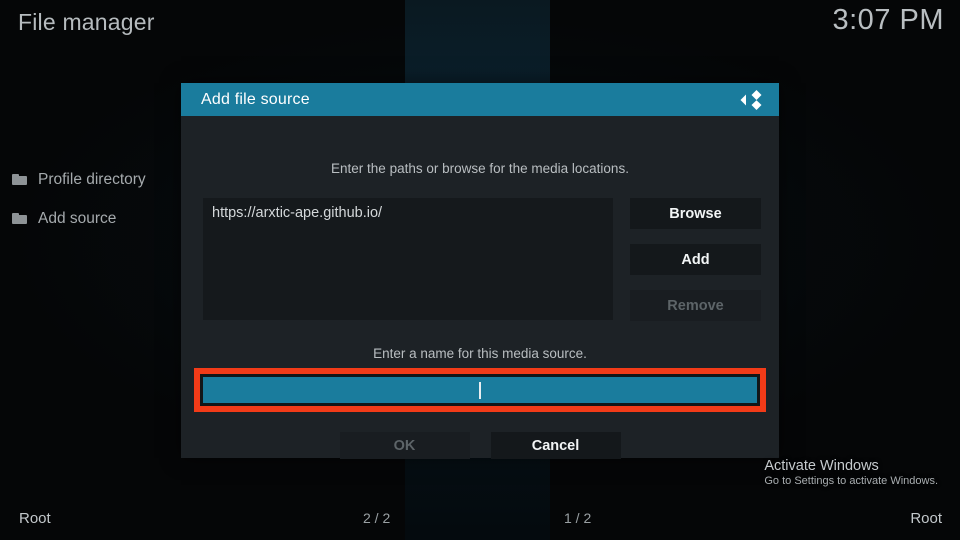 The image size is (960, 540). What do you see at coordinates (240, 518) in the screenshot?
I see `statusbar-left-panel: Root 2 / 2` at bounding box center [240, 518].